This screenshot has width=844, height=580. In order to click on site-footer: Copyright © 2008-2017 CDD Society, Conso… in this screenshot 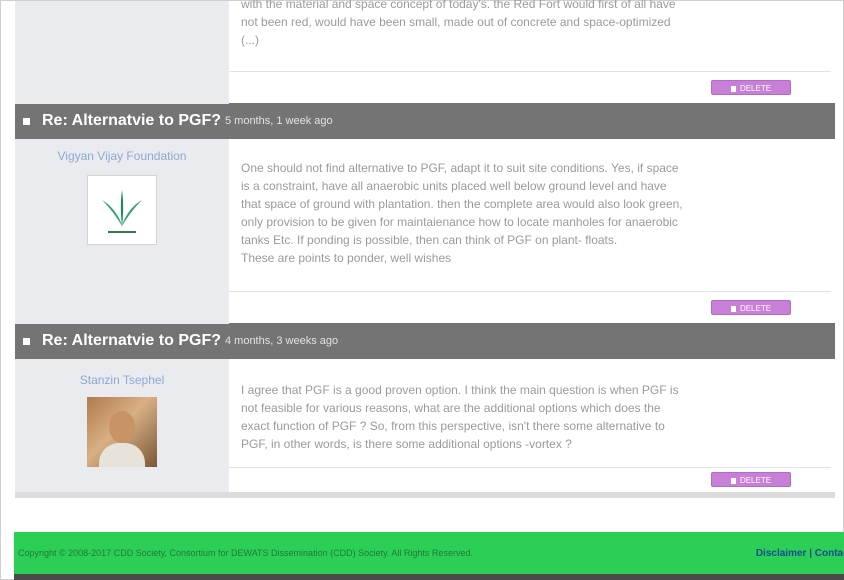, I will do `click(429, 553)`.